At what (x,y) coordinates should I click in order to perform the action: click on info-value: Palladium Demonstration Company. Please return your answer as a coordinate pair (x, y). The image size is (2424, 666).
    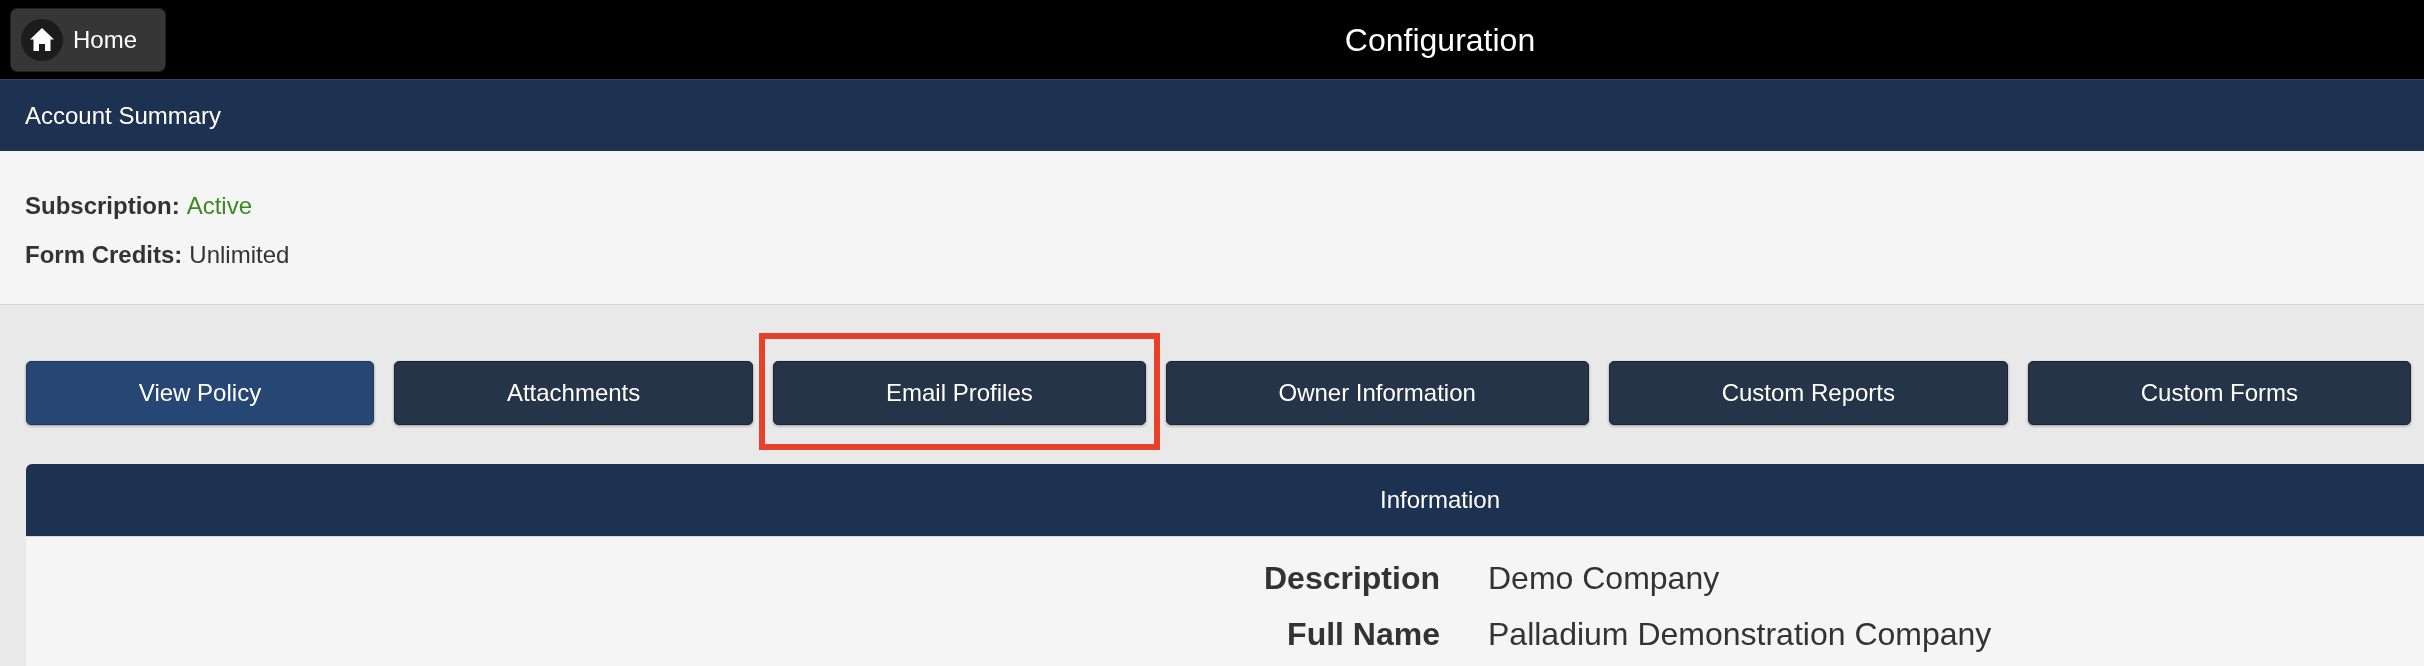
    Looking at the image, I should click on (1740, 634).